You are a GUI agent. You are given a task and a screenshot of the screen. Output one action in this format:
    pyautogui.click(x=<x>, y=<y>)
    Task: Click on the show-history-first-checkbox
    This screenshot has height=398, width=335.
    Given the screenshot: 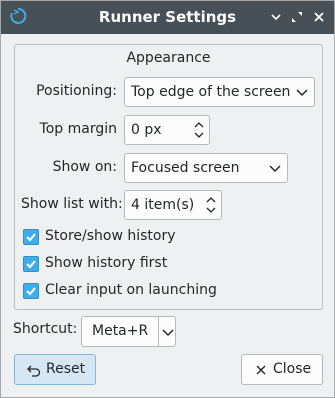 What is the action you would take?
    pyautogui.click(x=31, y=264)
    